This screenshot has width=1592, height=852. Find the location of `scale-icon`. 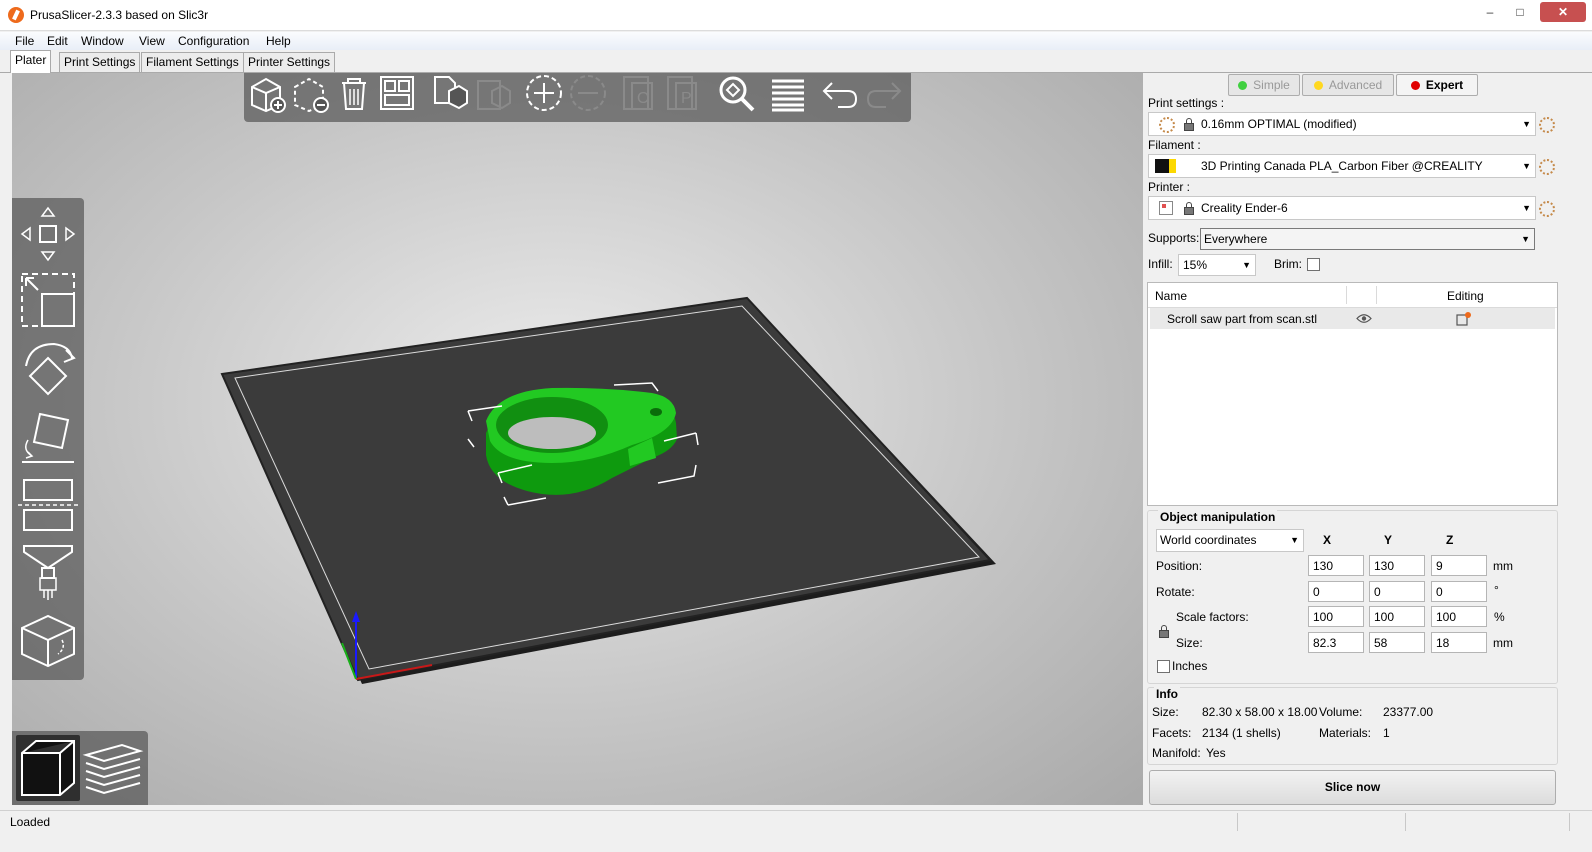

scale-icon is located at coordinates (48, 300).